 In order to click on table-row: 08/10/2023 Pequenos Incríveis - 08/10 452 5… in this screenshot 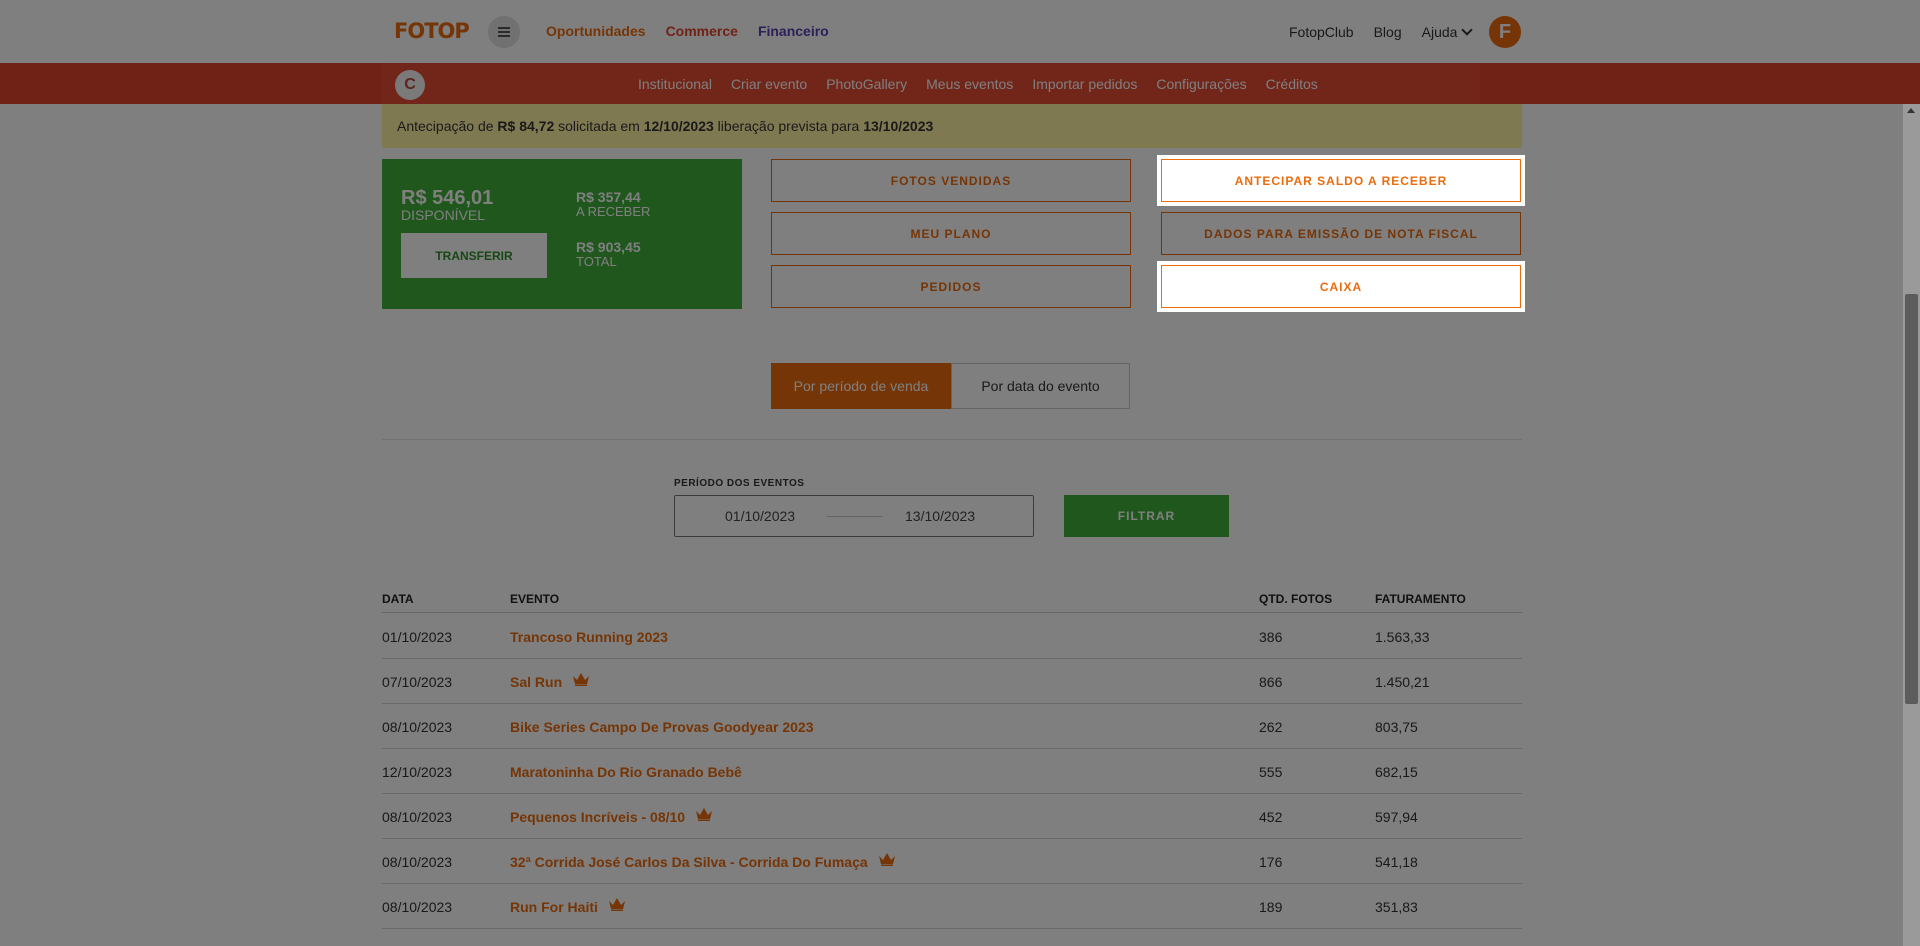, I will do `click(952, 816)`.